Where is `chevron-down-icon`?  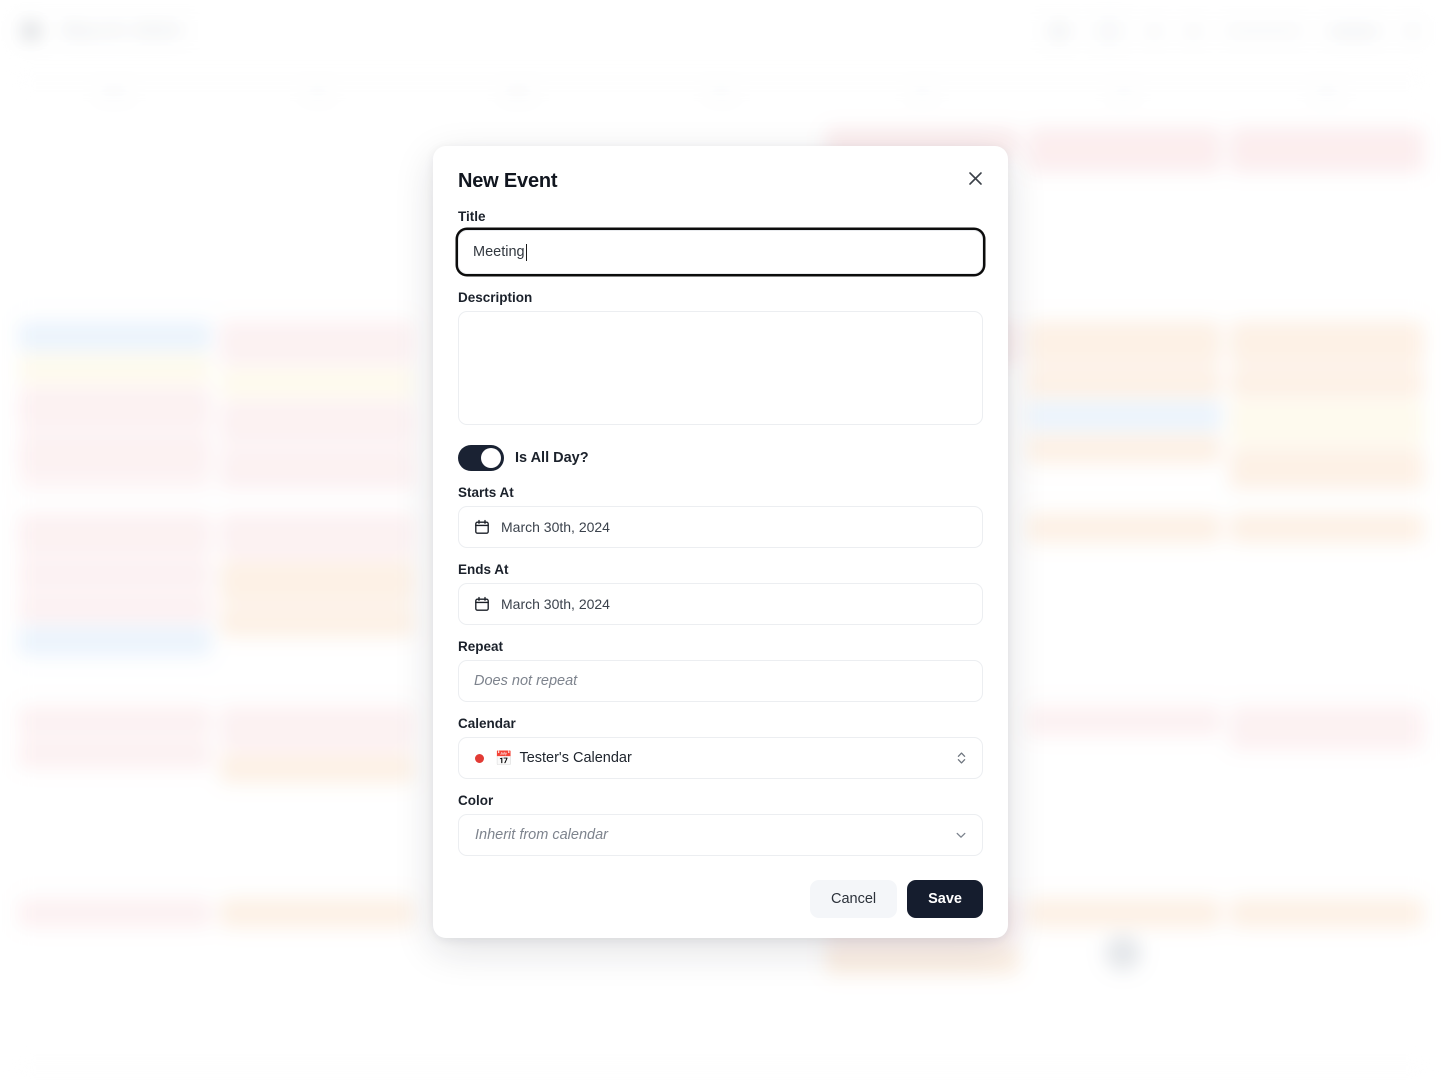 chevron-down-icon is located at coordinates (961, 835).